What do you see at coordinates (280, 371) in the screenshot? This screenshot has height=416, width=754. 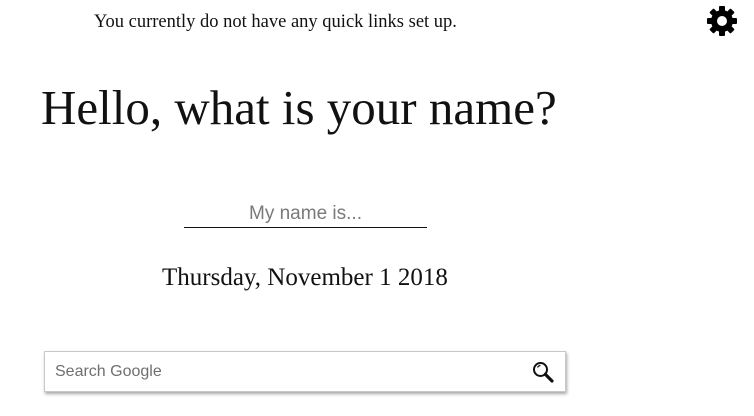 I see `search-input` at bounding box center [280, 371].